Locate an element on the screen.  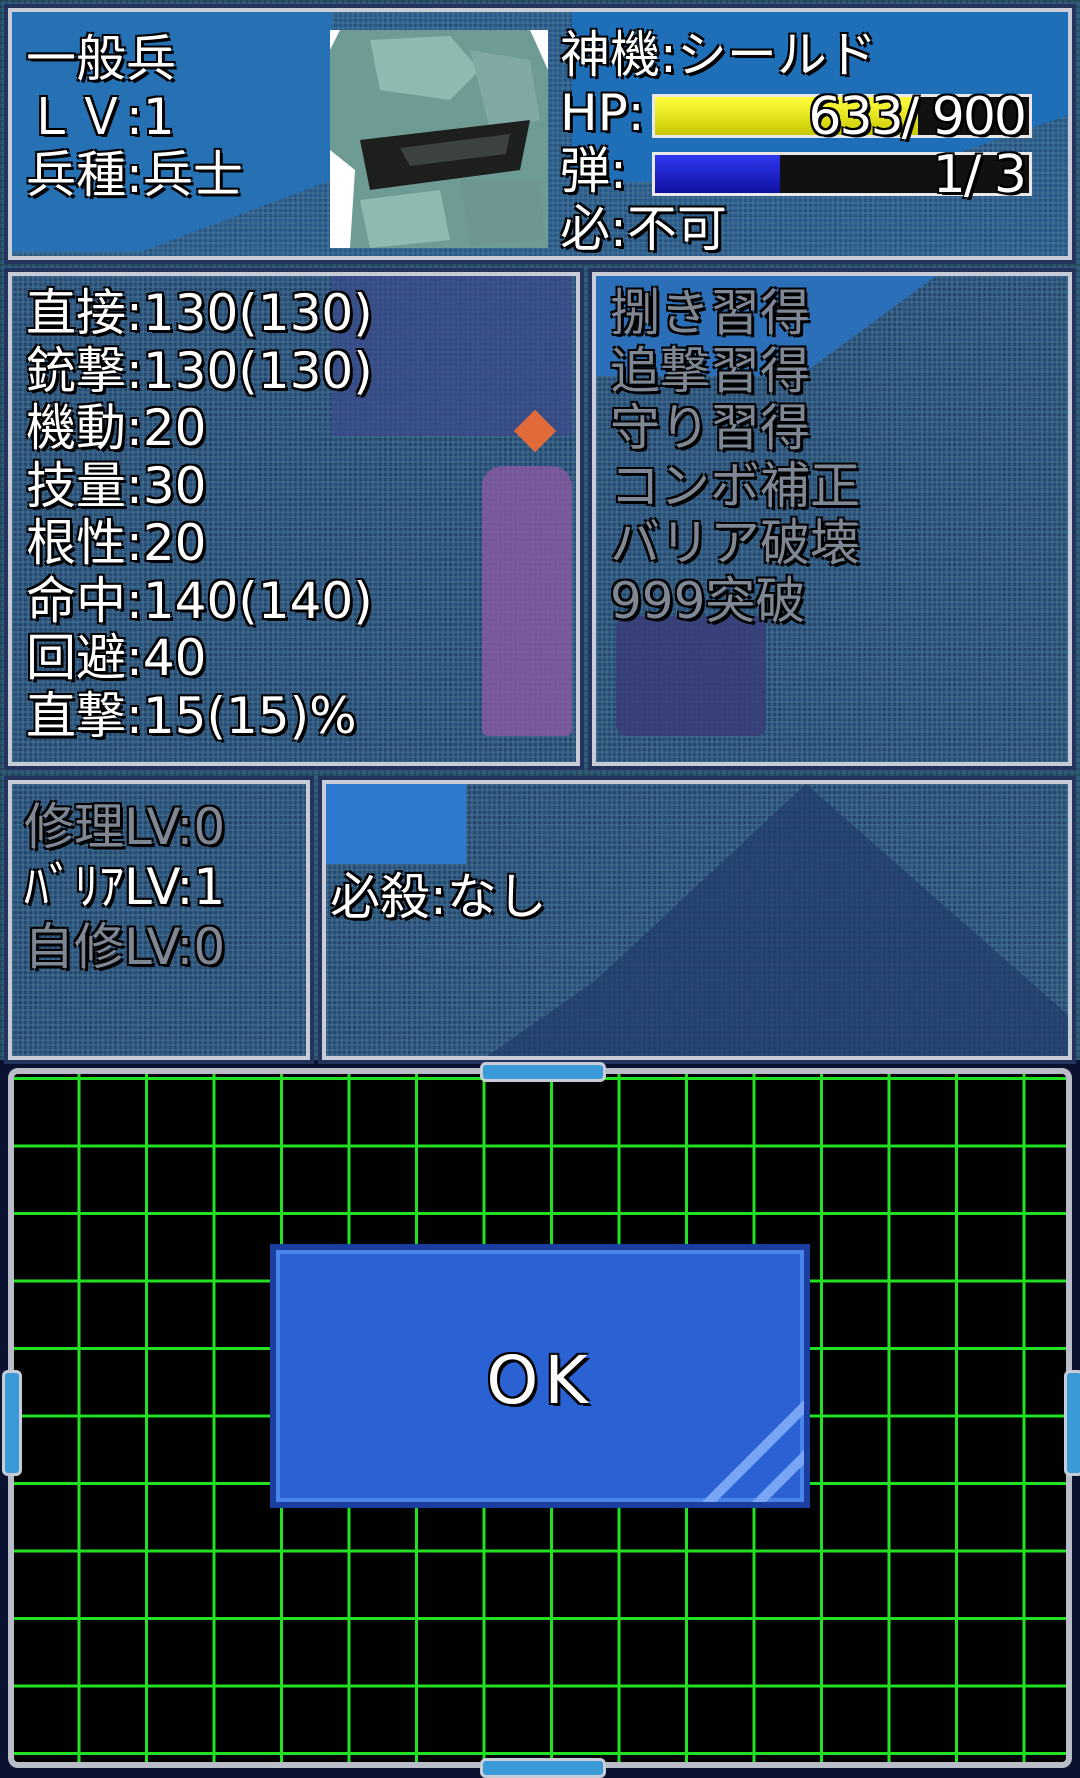
map-enemy-sprite is located at coordinates (691, 676).